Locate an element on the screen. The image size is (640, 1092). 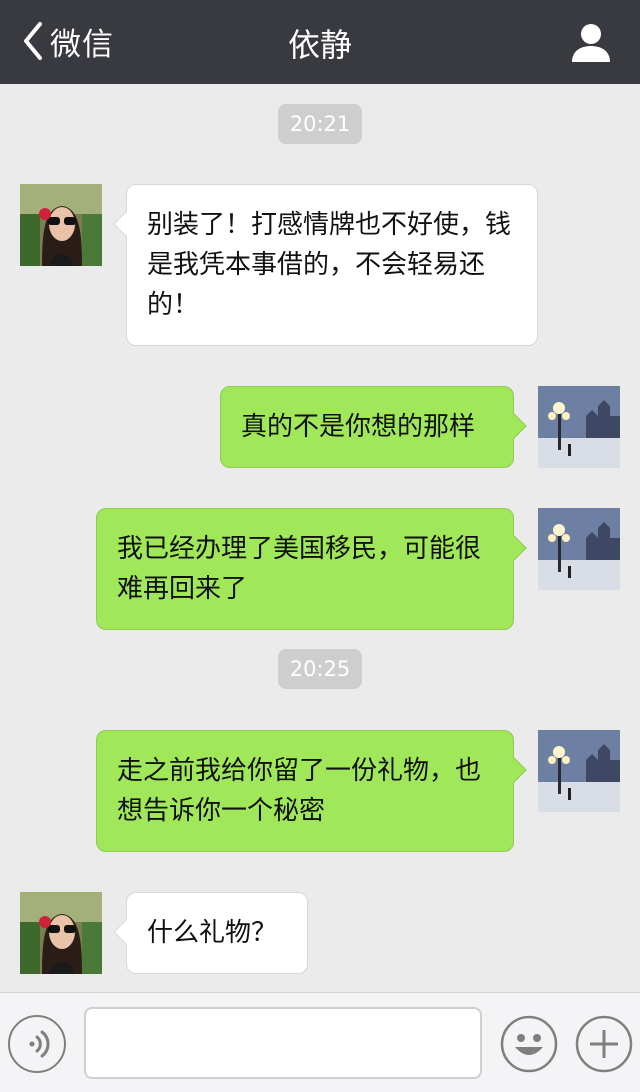
message-text: 我已经办理了美国移民，可能很难再回来了 is located at coordinates (299, 569).